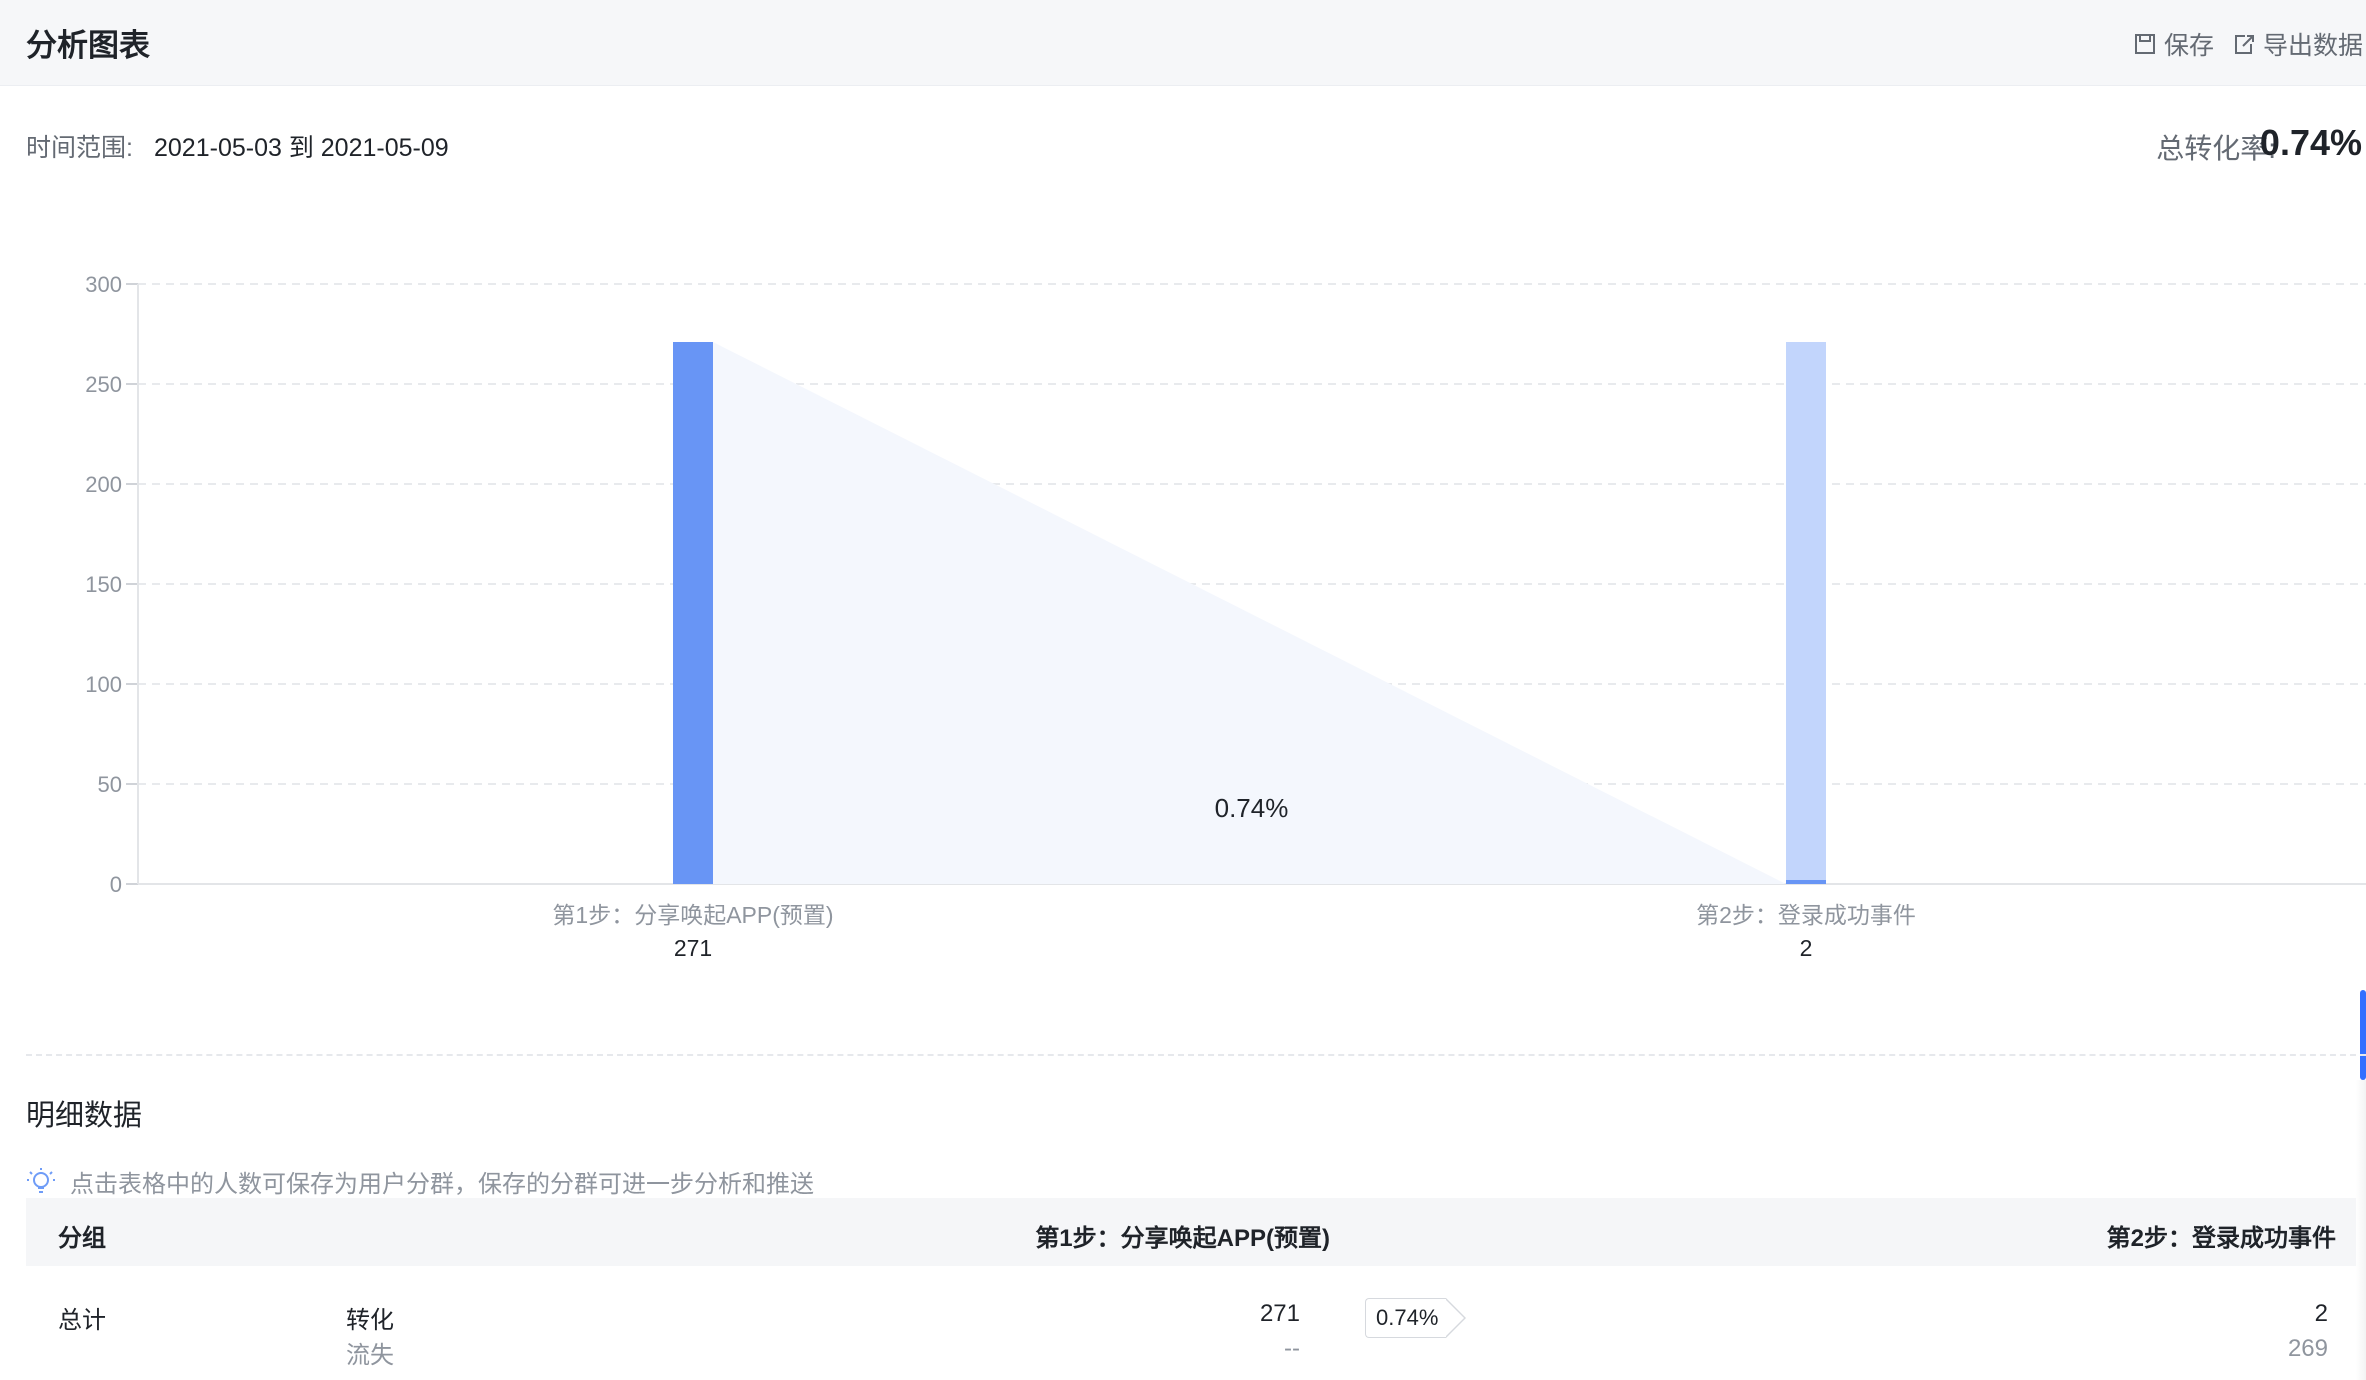 The height and width of the screenshot is (1380, 2366). Describe the element at coordinates (1292, 1348) in the screenshot. I see `step1-lost-count: --` at that location.